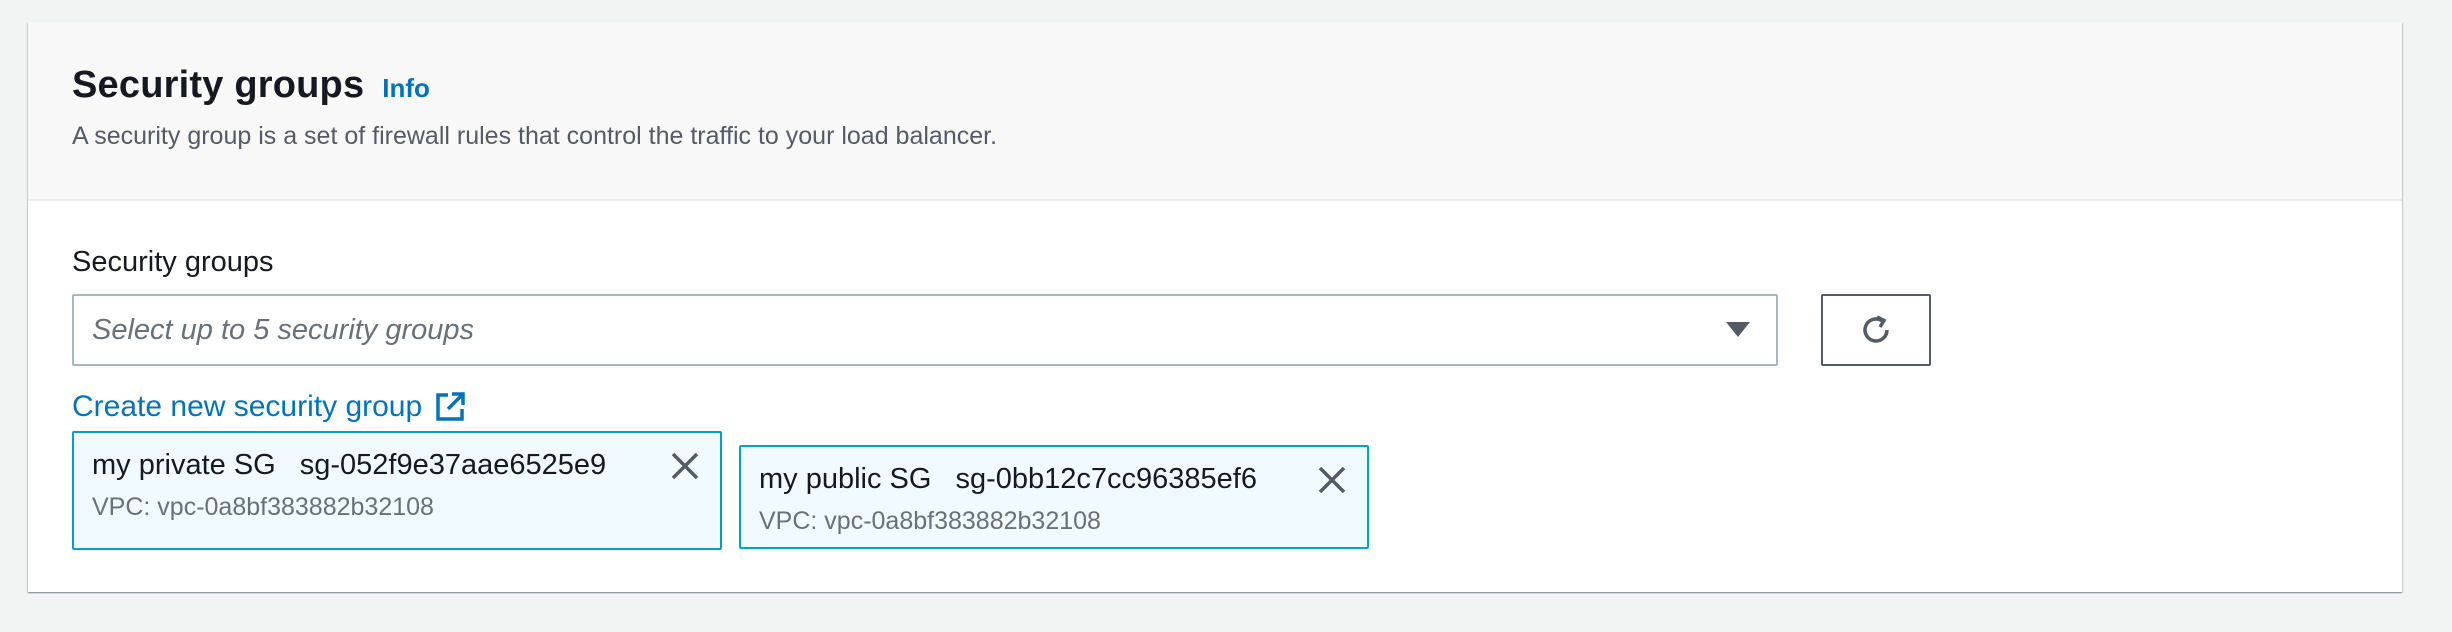 The image size is (2452, 632). Describe the element at coordinates (1738, 329) in the screenshot. I see `caret-down-icon` at that location.